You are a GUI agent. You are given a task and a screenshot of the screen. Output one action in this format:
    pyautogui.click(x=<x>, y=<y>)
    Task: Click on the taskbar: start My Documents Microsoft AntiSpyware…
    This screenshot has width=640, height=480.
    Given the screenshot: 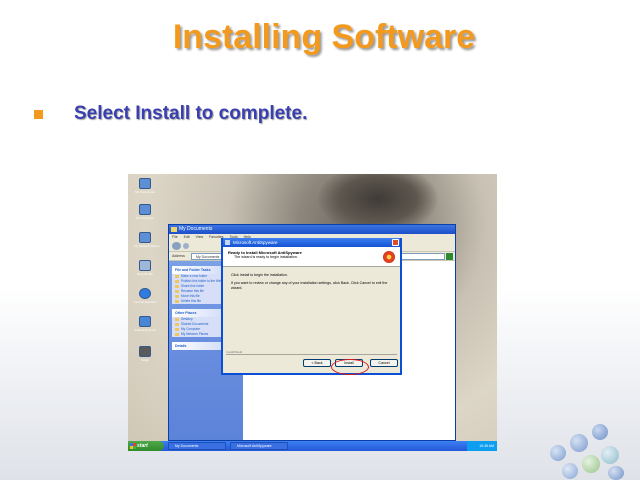 What is the action you would take?
    pyautogui.click(x=312, y=446)
    